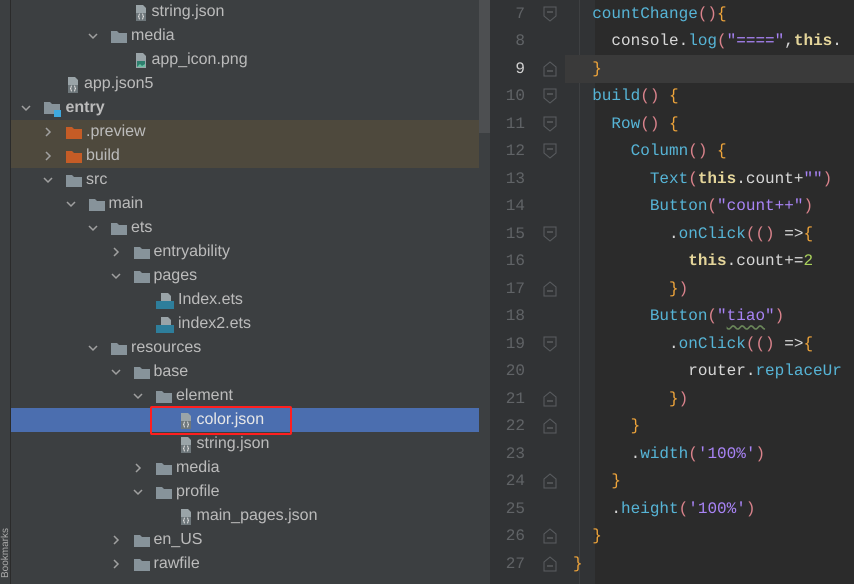 The height and width of the screenshot is (584, 854). Describe the element at coordinates (52, 108) in the screenshot. I see `module-folder-icon` at that location.